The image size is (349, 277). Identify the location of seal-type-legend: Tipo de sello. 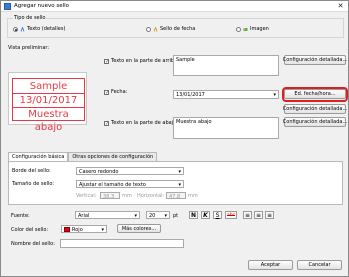
(30, 18).